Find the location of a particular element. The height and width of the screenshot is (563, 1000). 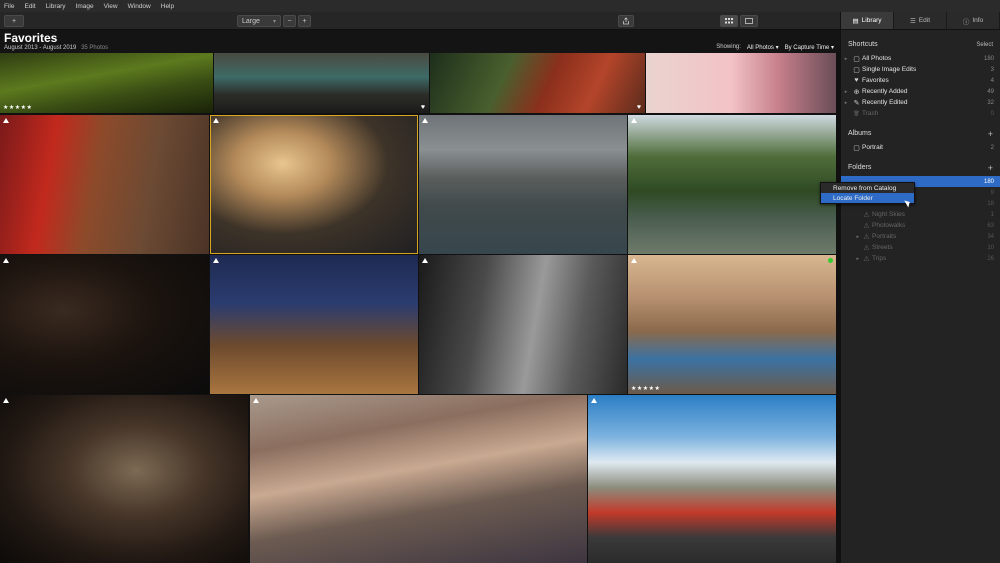

menu-help: Help is located at coordinates (167, 6).